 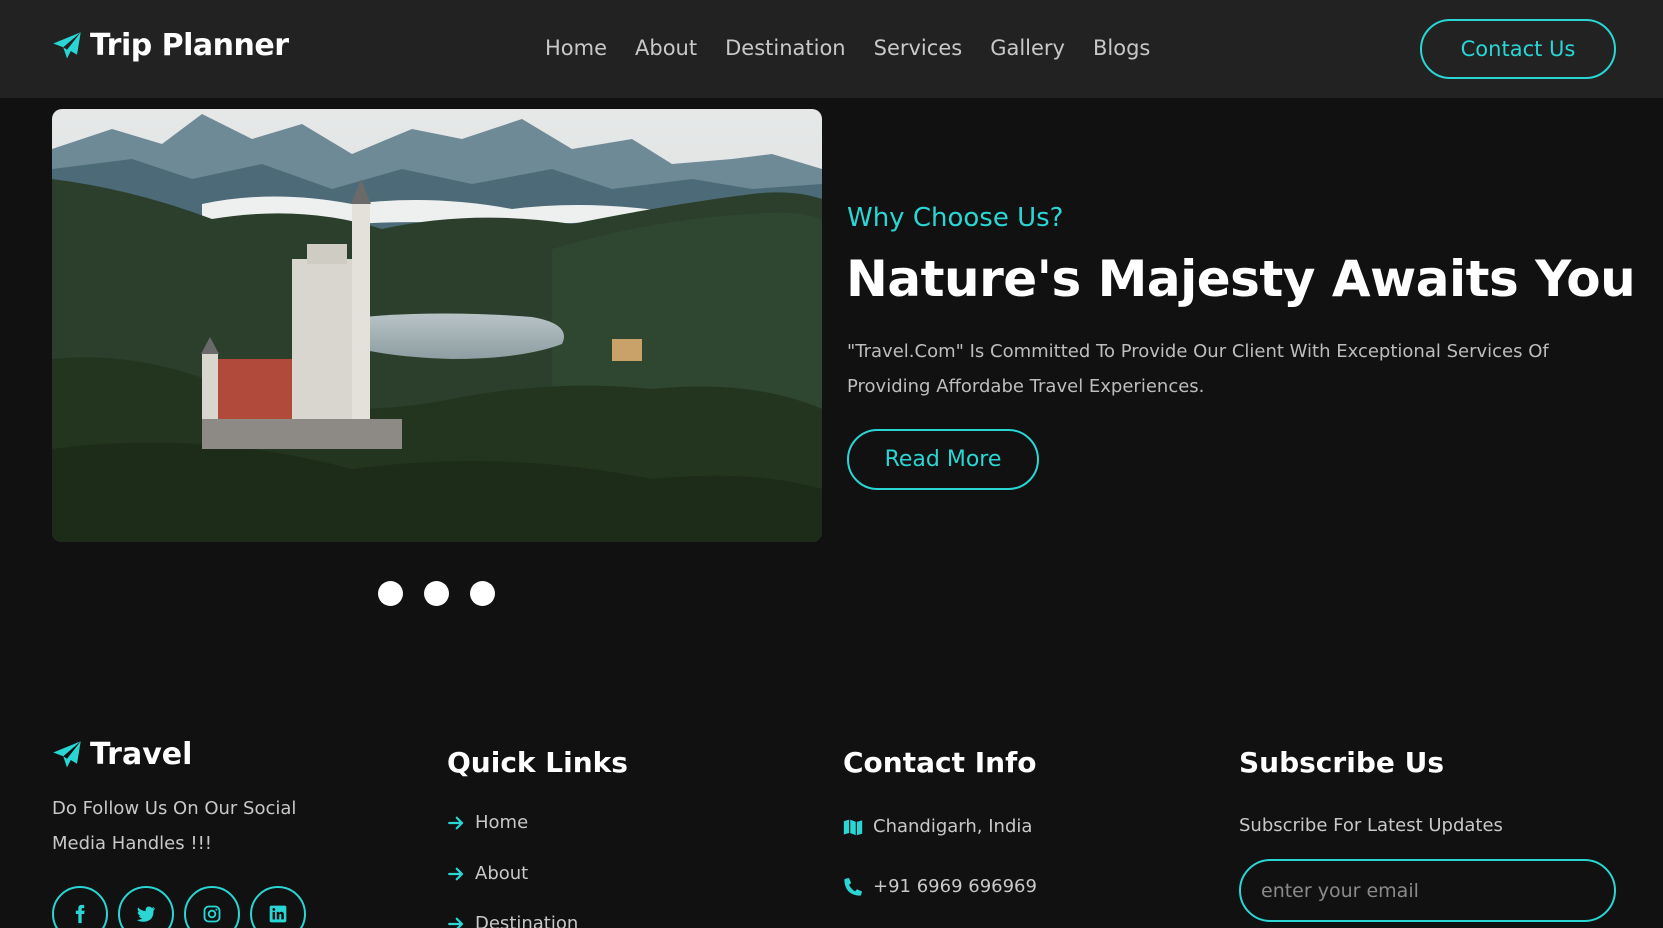 I want to click on linkedin-button, so click(x=278, y=907).